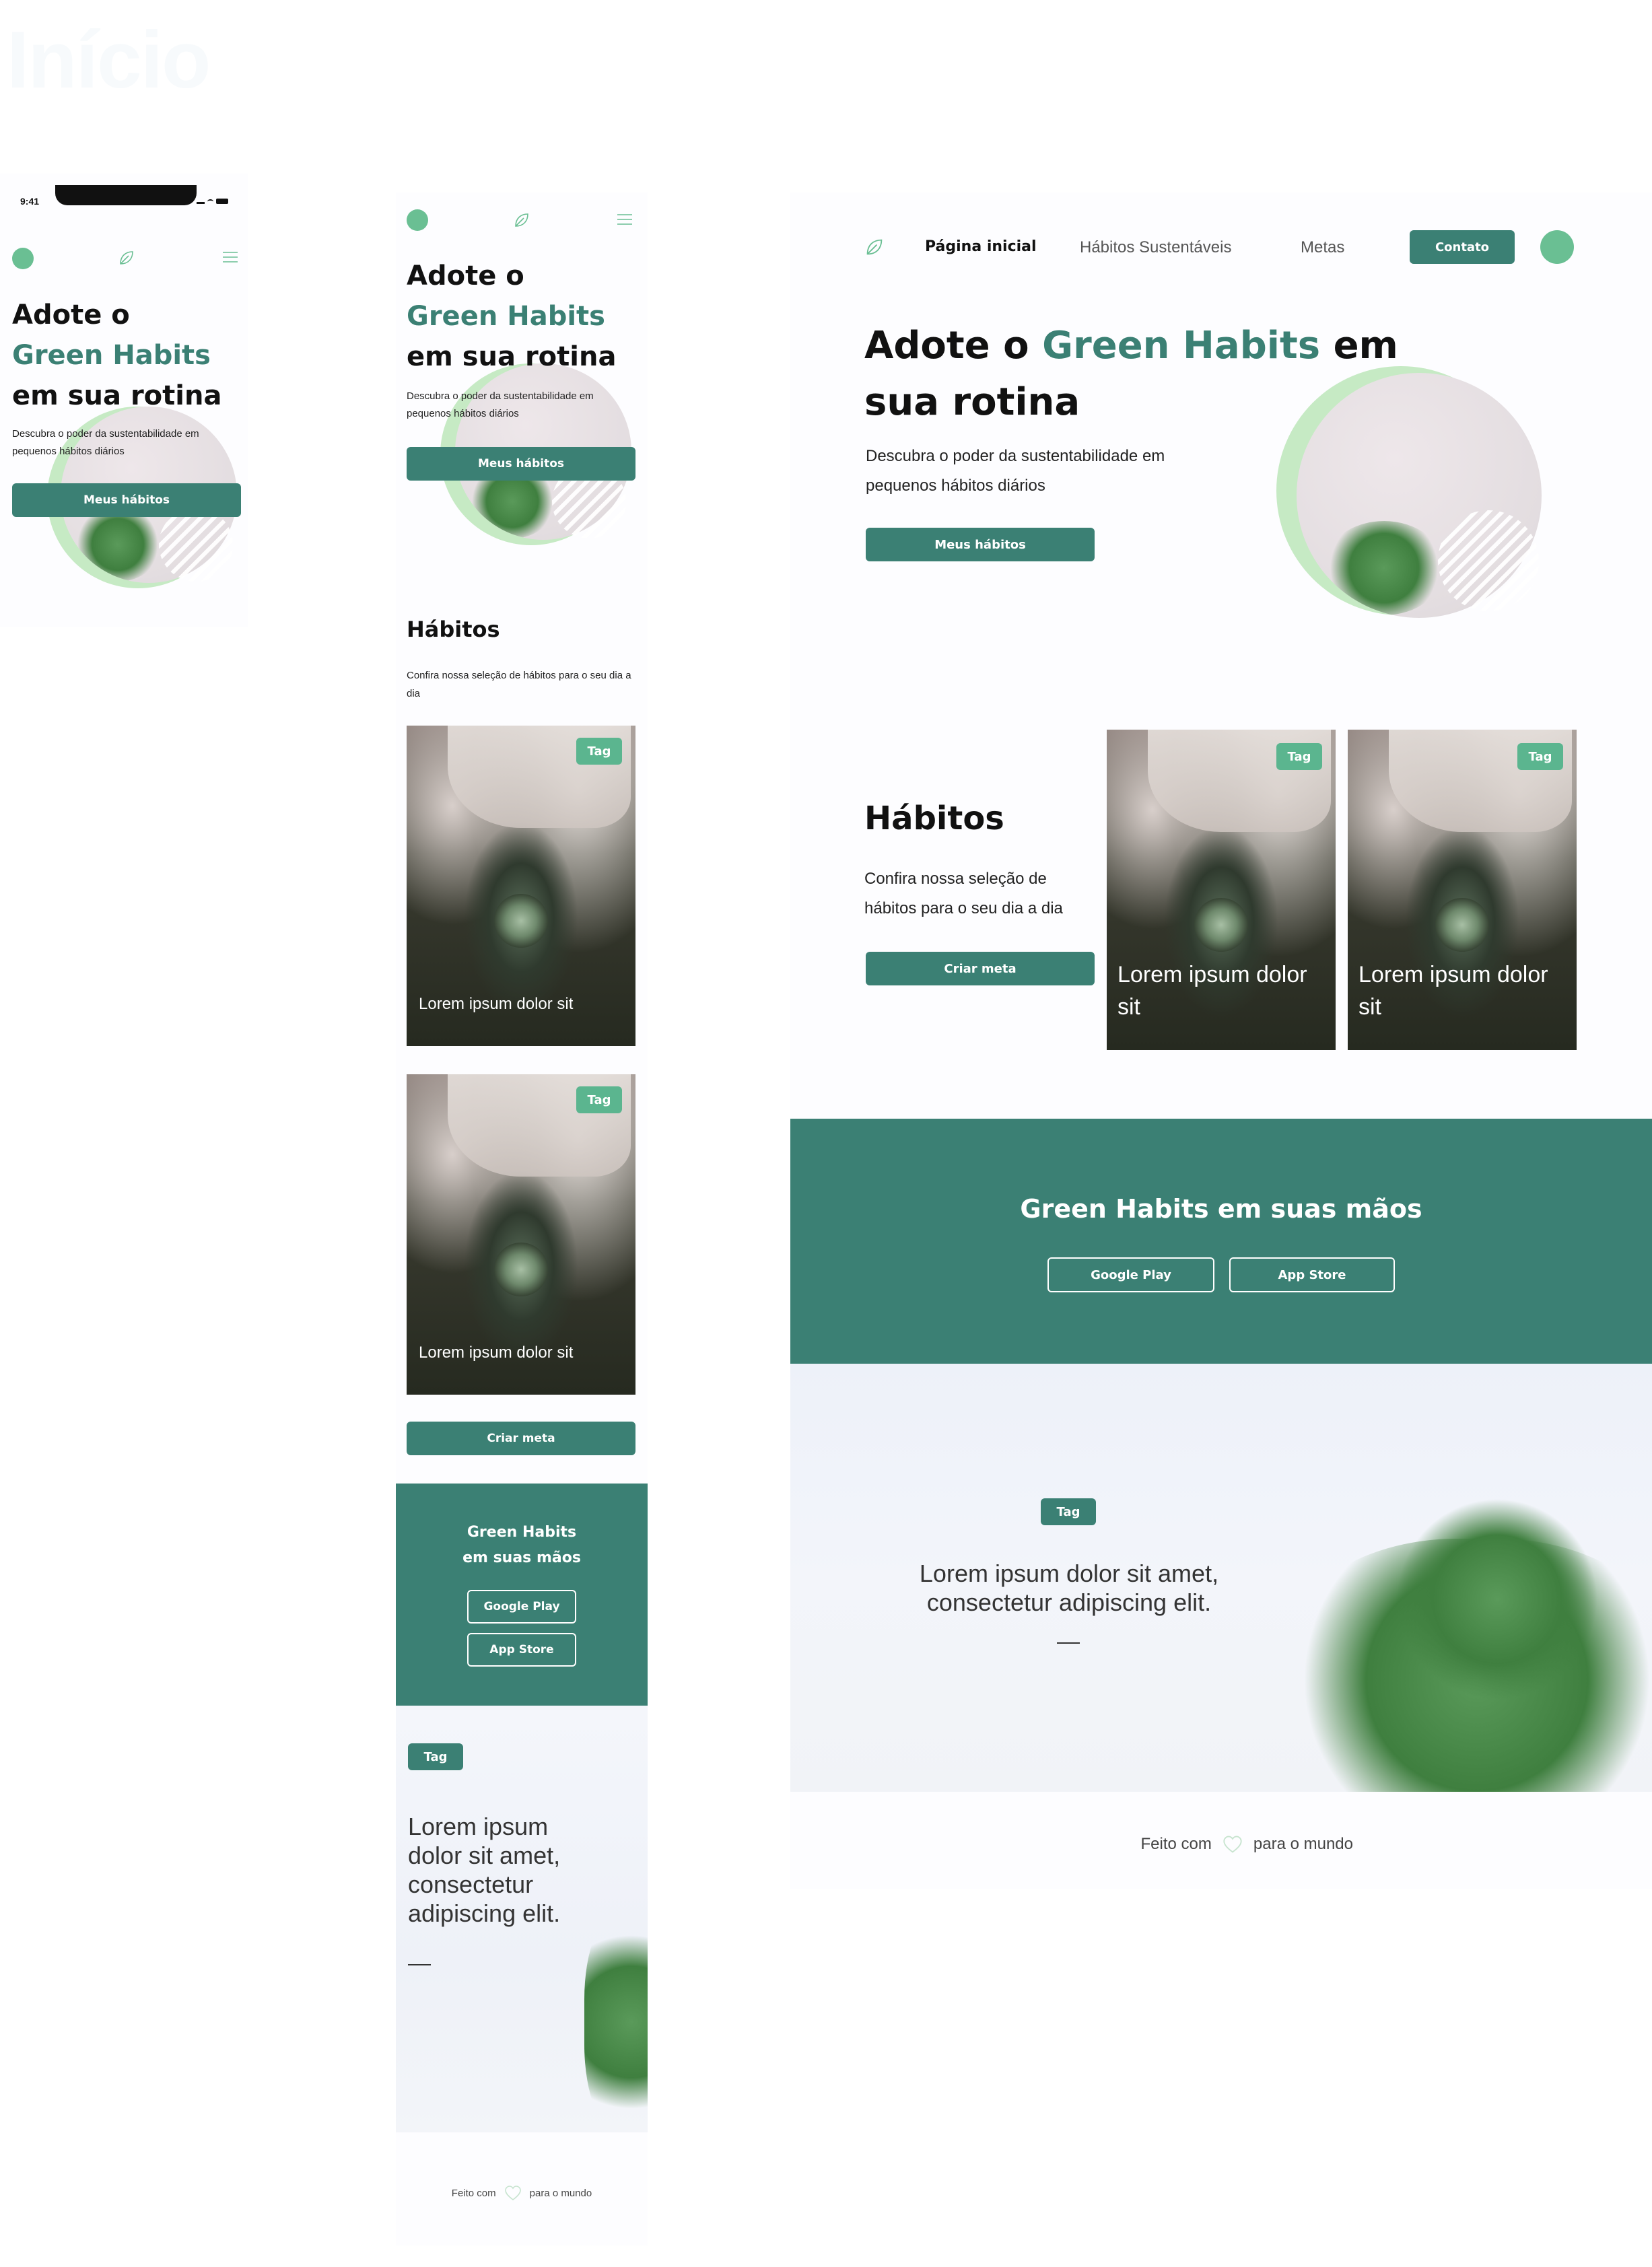  What do you see at coordinates (521, 1557) in the screenshot?
I see `apps-title-line2: em suas mãos` at bounding box center [521, 1557].